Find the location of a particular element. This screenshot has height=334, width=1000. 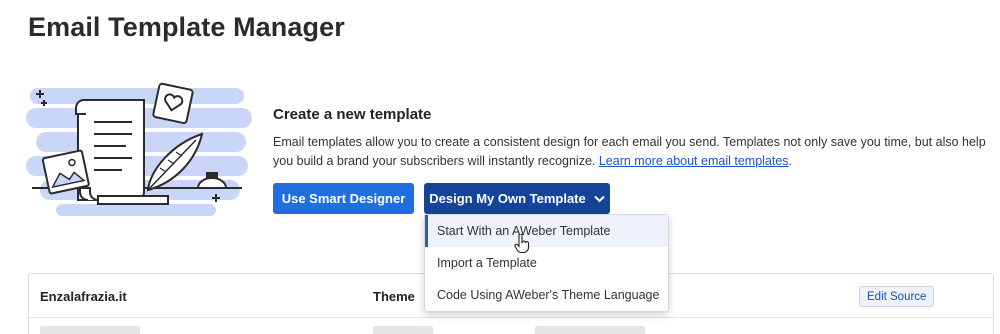

design-my-own-template-button: Design My Own Template is located at coordinates (517, 198).